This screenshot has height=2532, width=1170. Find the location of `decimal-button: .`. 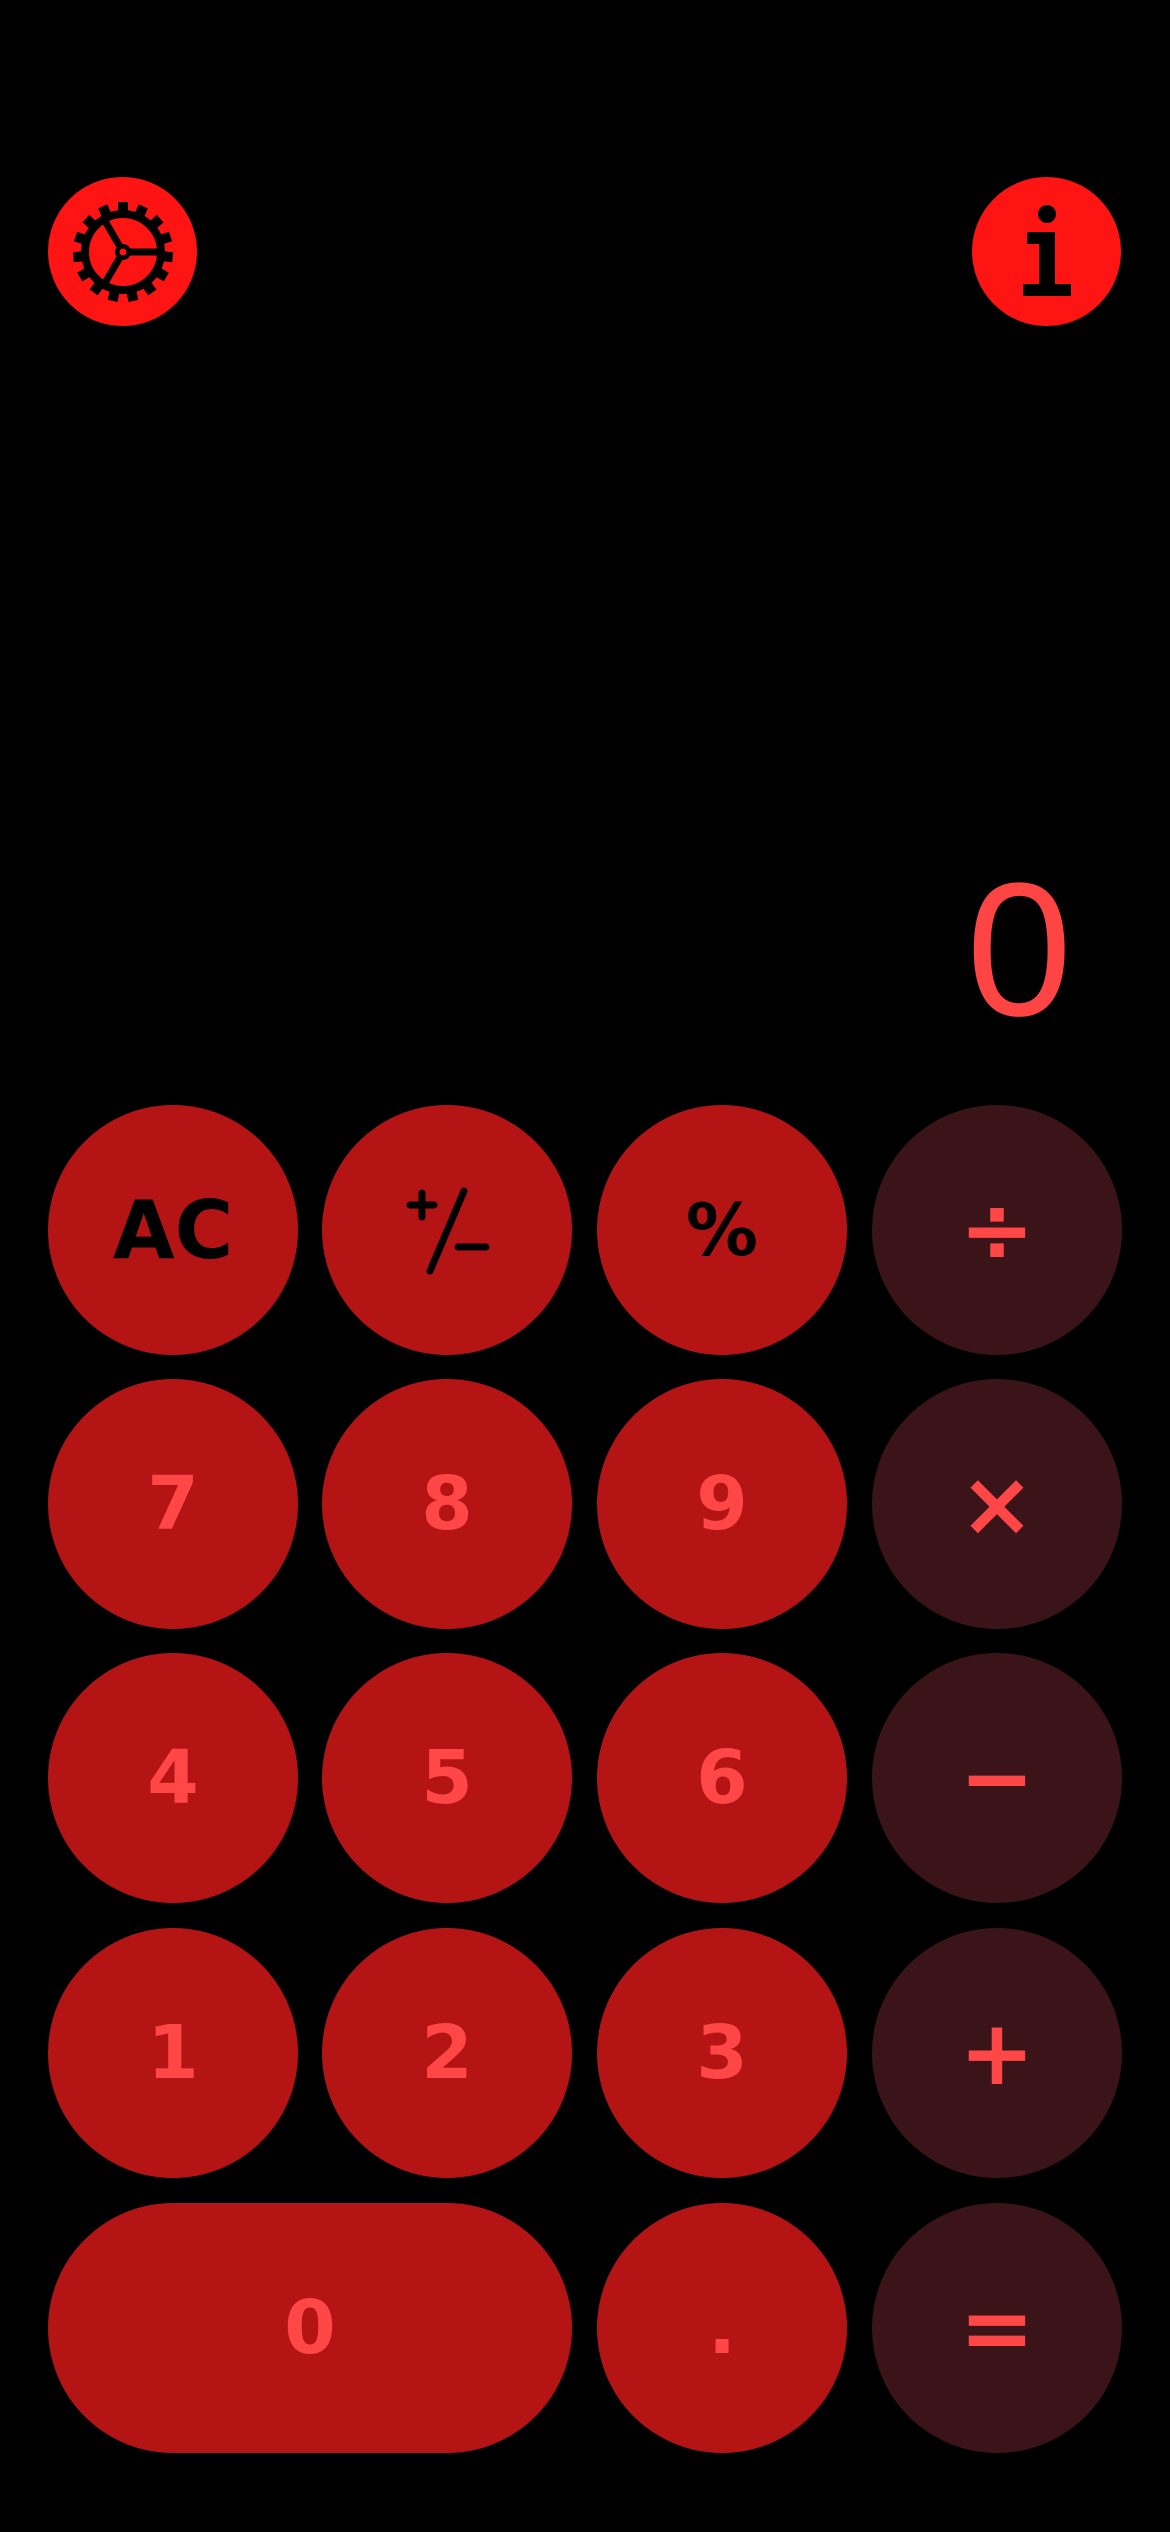

decimal-button: . is located at coordinates (722, 2328).